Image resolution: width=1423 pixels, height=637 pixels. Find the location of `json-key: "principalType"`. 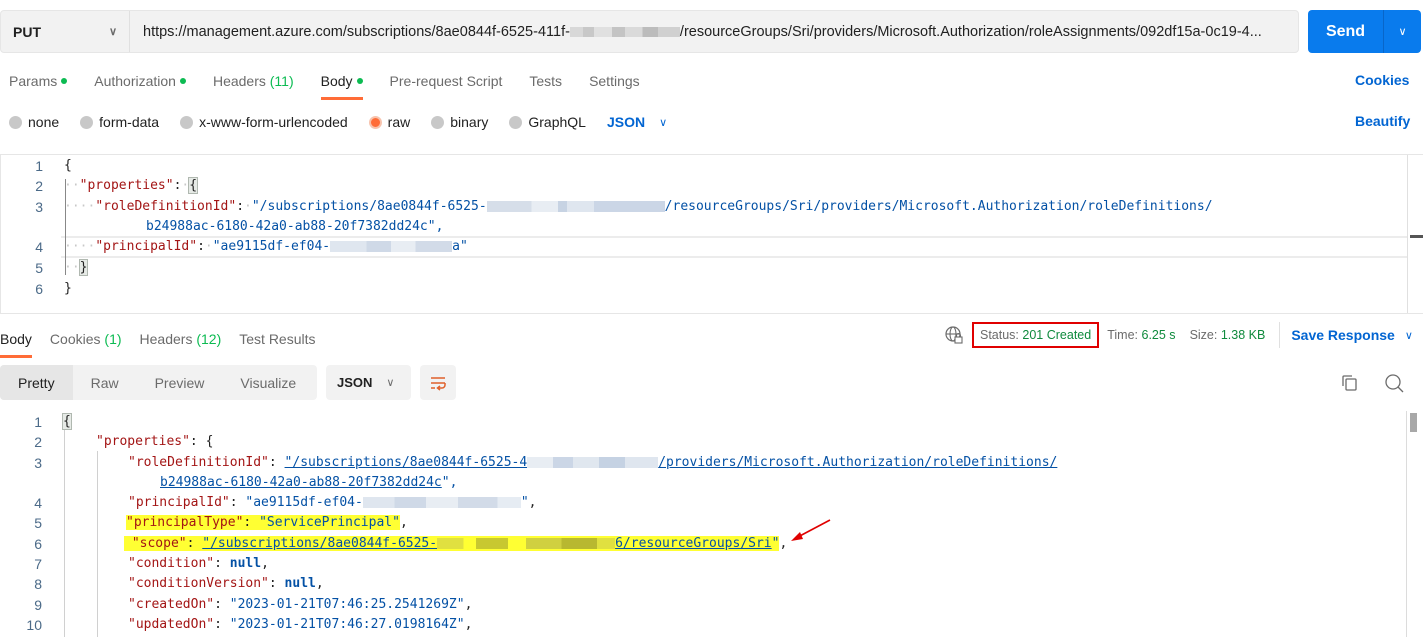

json-key: "principalType" is located at coordinates (185, 522).